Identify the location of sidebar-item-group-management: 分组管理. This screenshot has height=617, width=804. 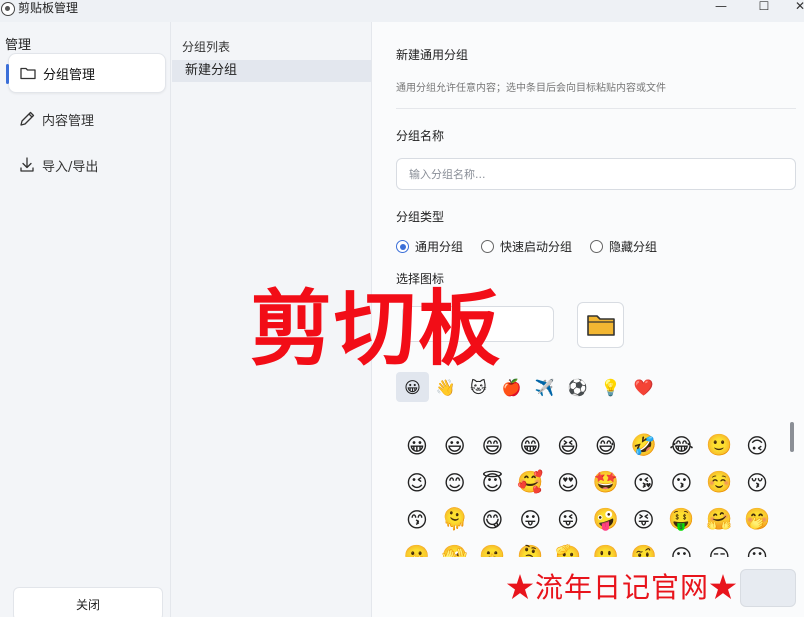
(86, 73).